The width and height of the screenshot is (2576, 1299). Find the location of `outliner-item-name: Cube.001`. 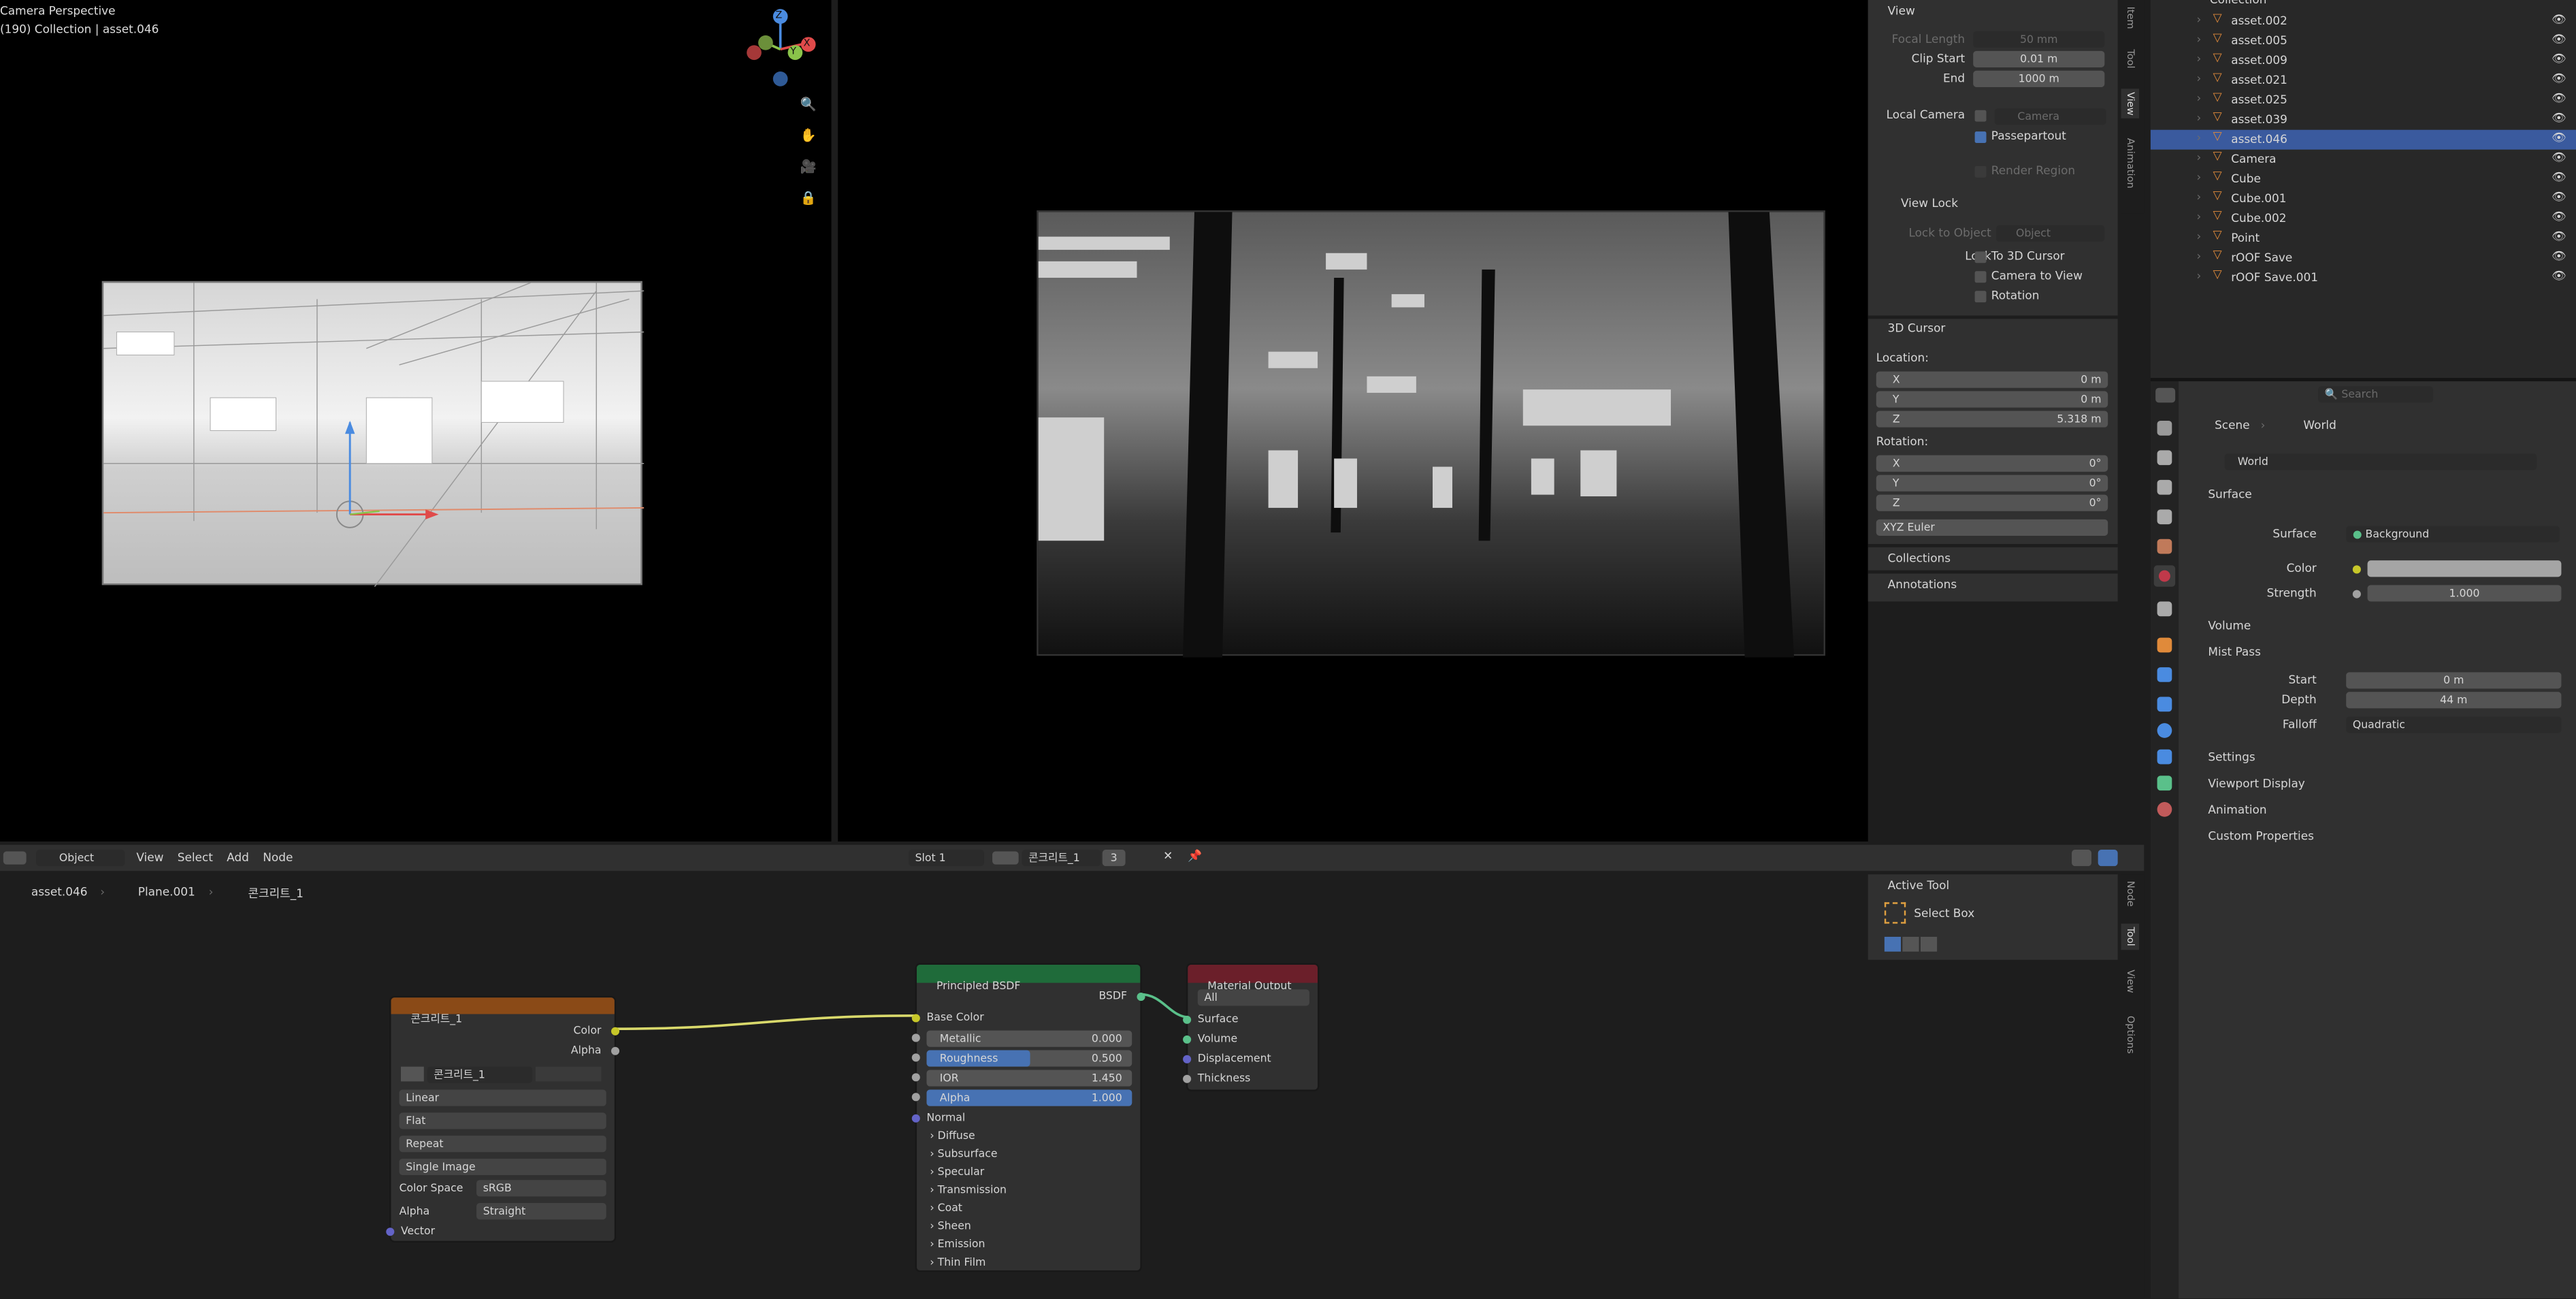

outliner-item-name: Cube.001 is located at coordinates (2258, 198).